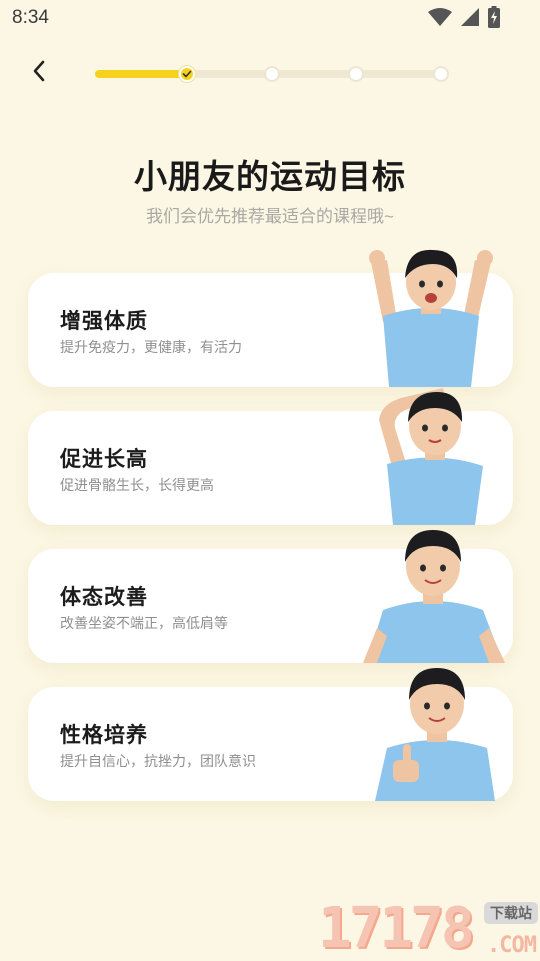 Image resolution: width=540 pixels, height=961 pixels. I want to click on watermark-logo: 17178 下载站 .COM, so click(428, 929).